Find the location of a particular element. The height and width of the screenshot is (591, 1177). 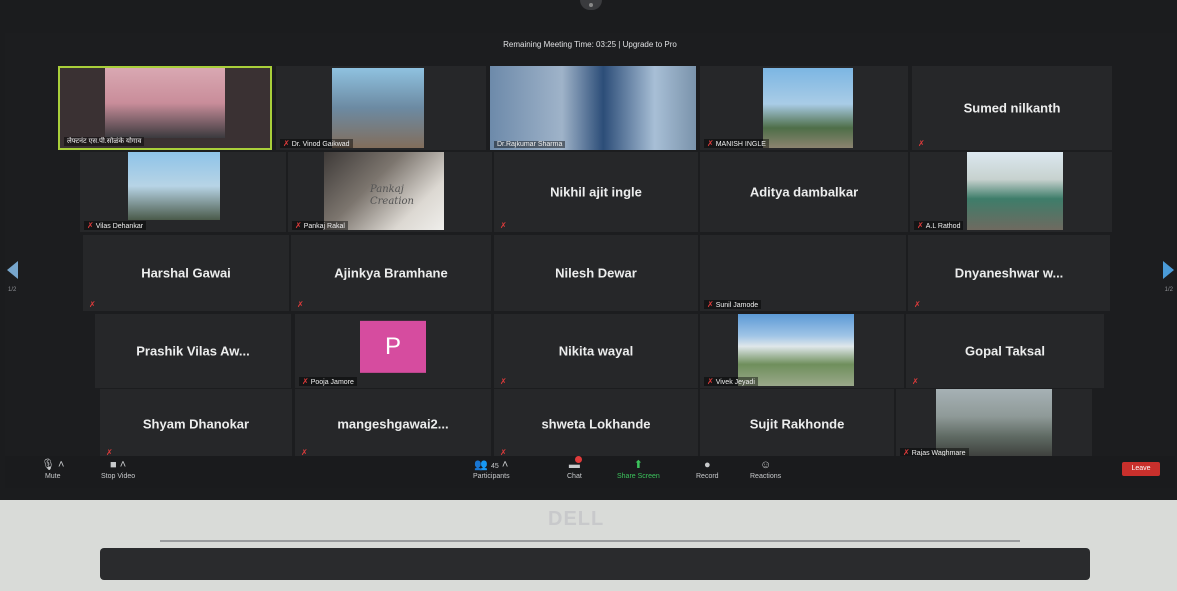

participant-name-display: Ajinkya Bramhane is located at coordinates (391, 273).